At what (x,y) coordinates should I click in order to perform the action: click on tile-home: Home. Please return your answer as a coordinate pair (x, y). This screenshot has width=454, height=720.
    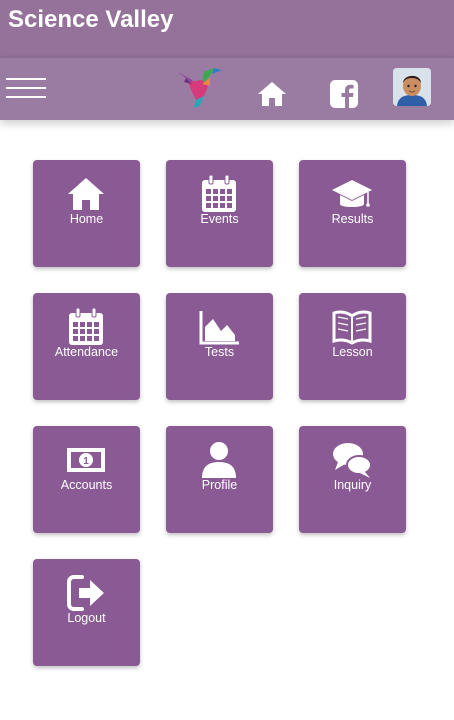
    Looking at the image, I should click on (86, 213).